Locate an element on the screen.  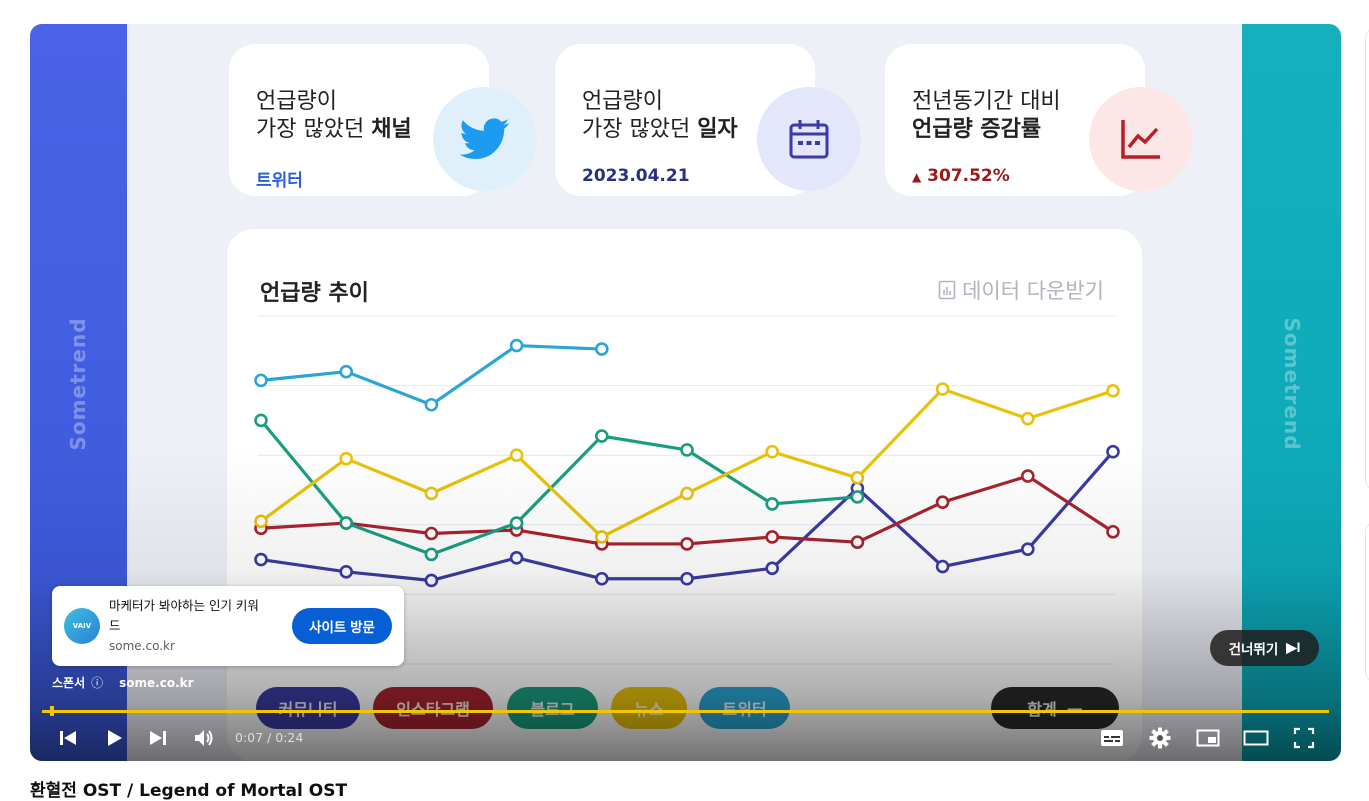
legend-blog: 블로그 is located at coordinates (552, 708).